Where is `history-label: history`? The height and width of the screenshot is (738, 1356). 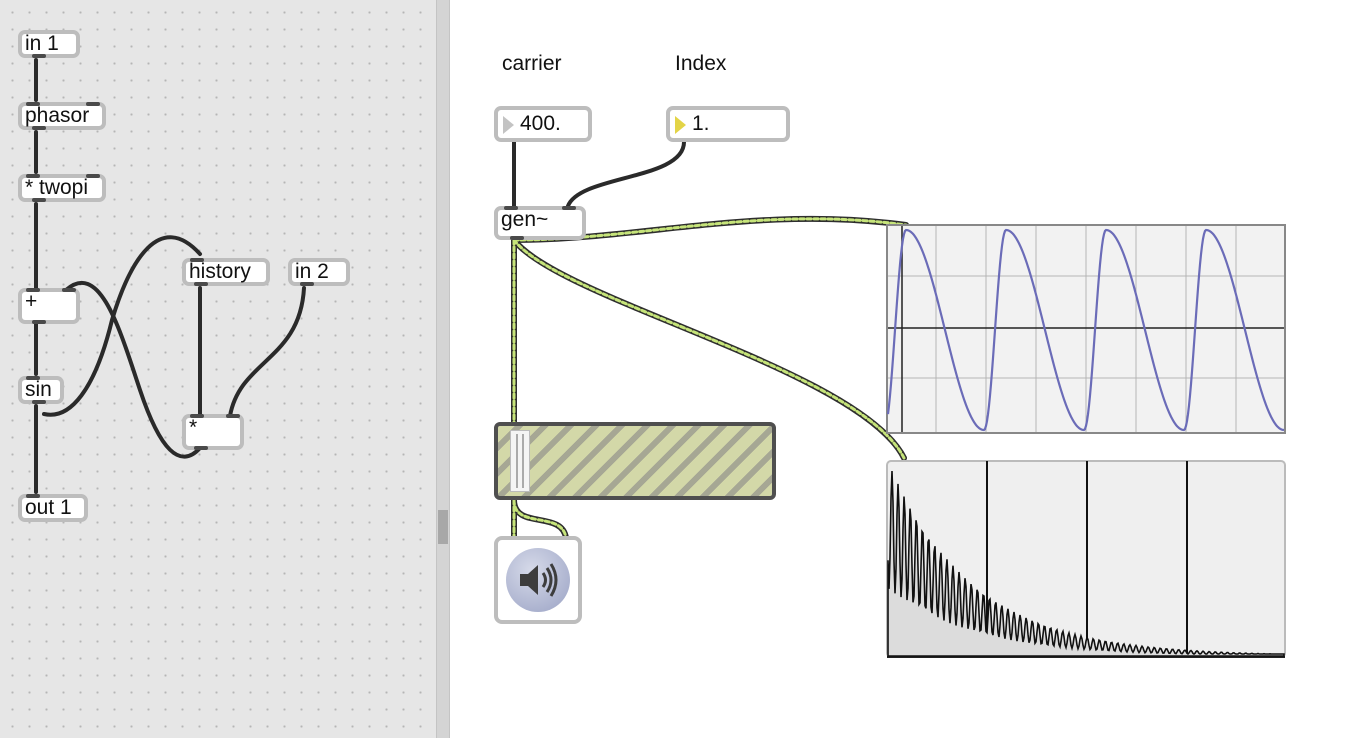
history-label: history is located at coordinates (220, 271).